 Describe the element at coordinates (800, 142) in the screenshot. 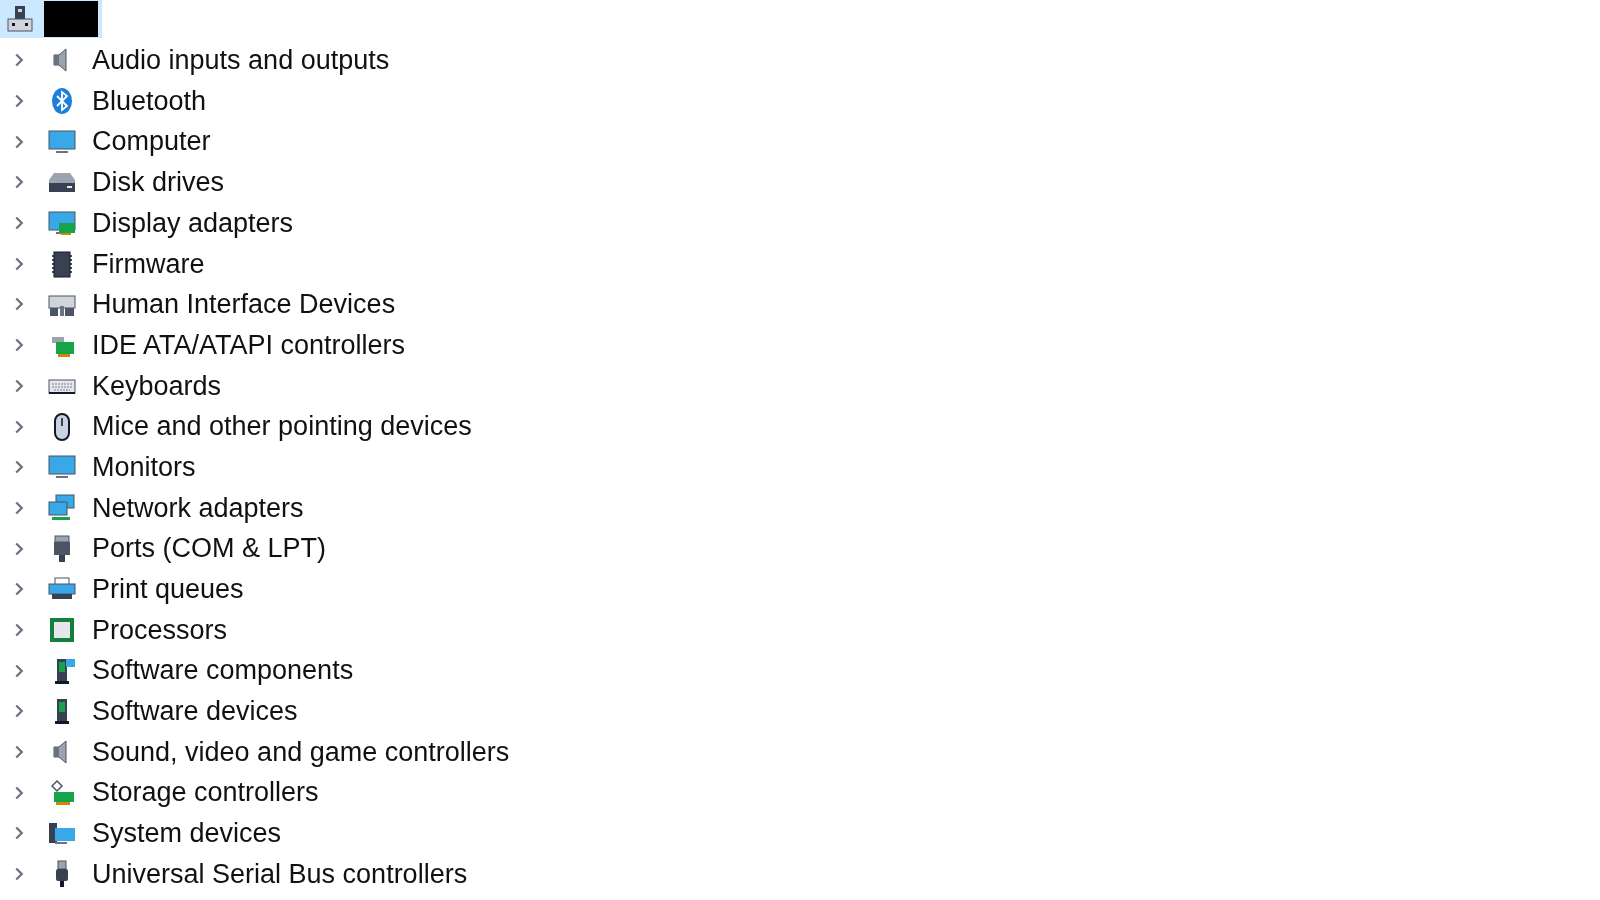

I see `tree-item: Computer` at that location.